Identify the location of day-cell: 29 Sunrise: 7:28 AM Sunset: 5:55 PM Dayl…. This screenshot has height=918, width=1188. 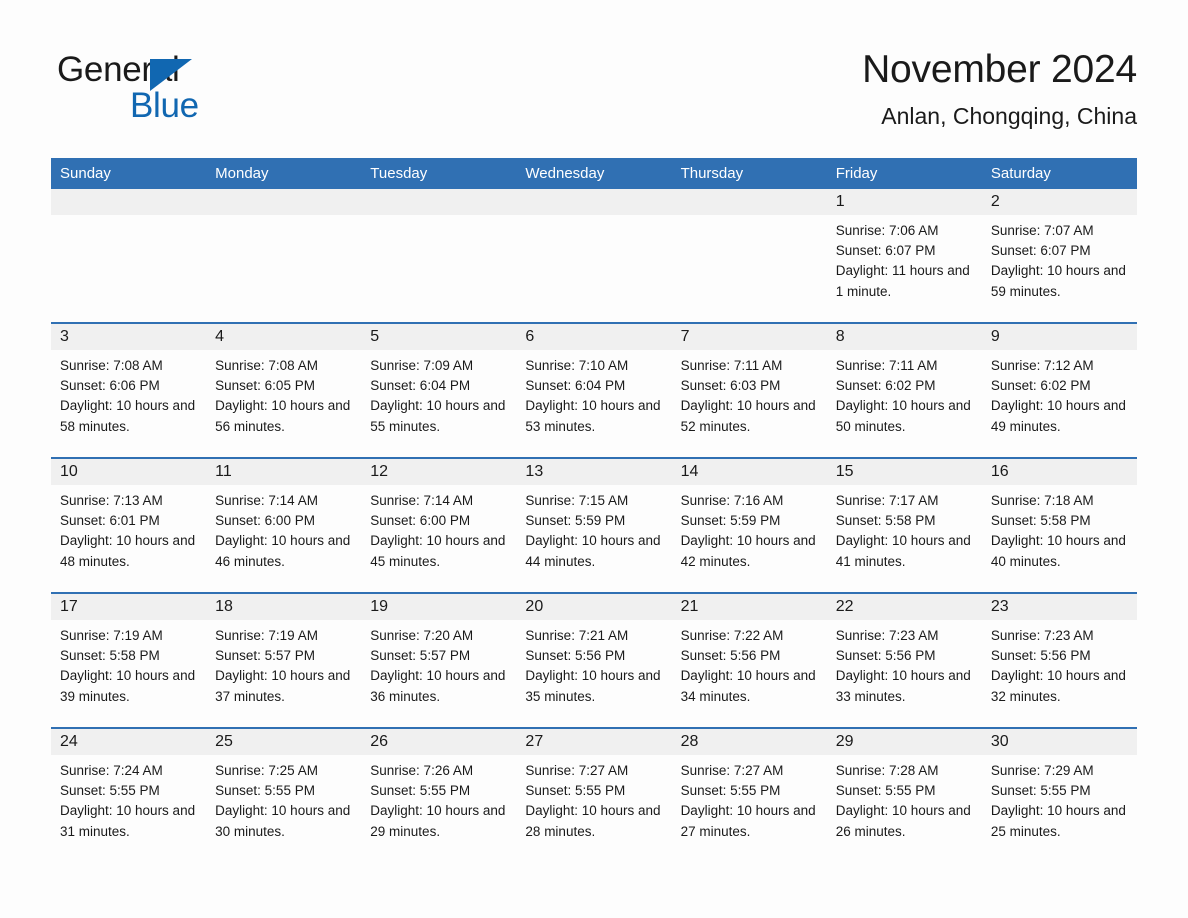
(904, 795).